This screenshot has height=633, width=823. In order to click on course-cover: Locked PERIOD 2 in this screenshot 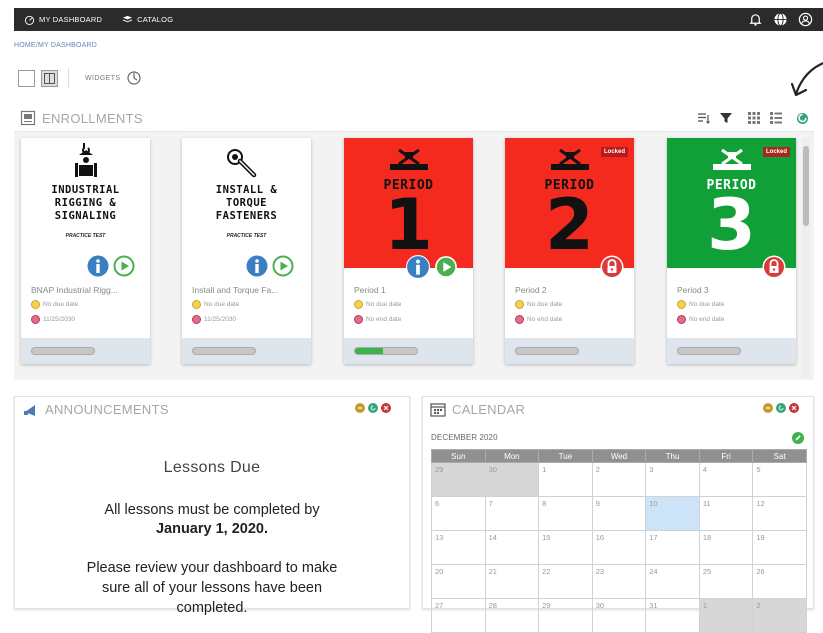, I will do `click(569, 203)`.